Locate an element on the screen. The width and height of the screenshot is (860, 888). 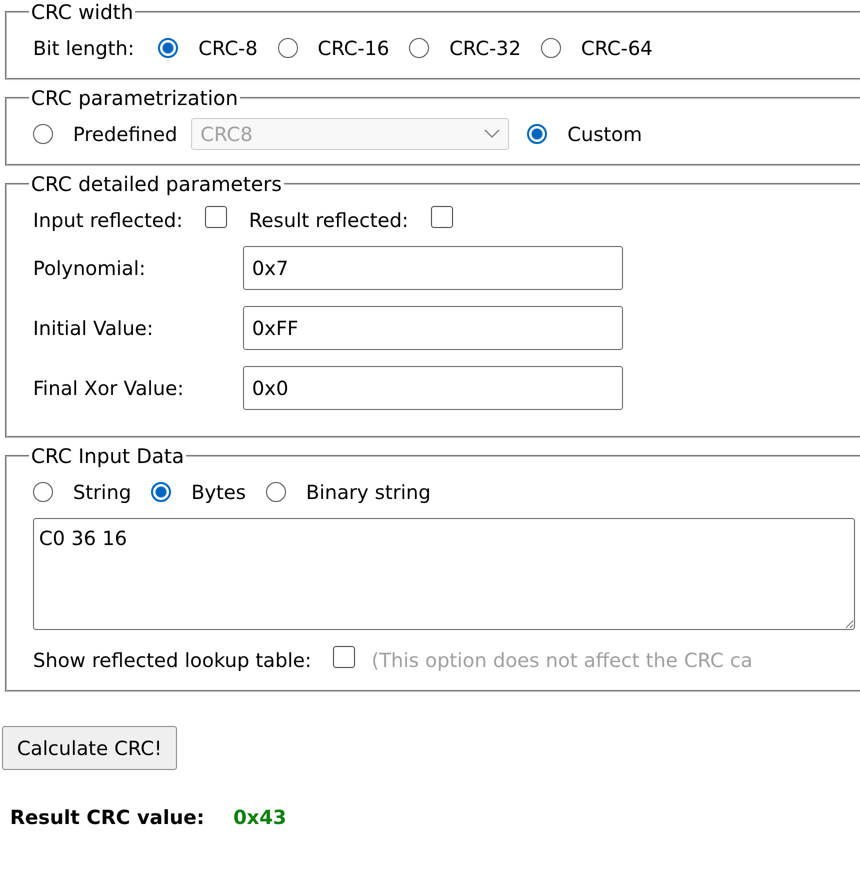
radio-label: Bytes is located at coordinates (218, 492).